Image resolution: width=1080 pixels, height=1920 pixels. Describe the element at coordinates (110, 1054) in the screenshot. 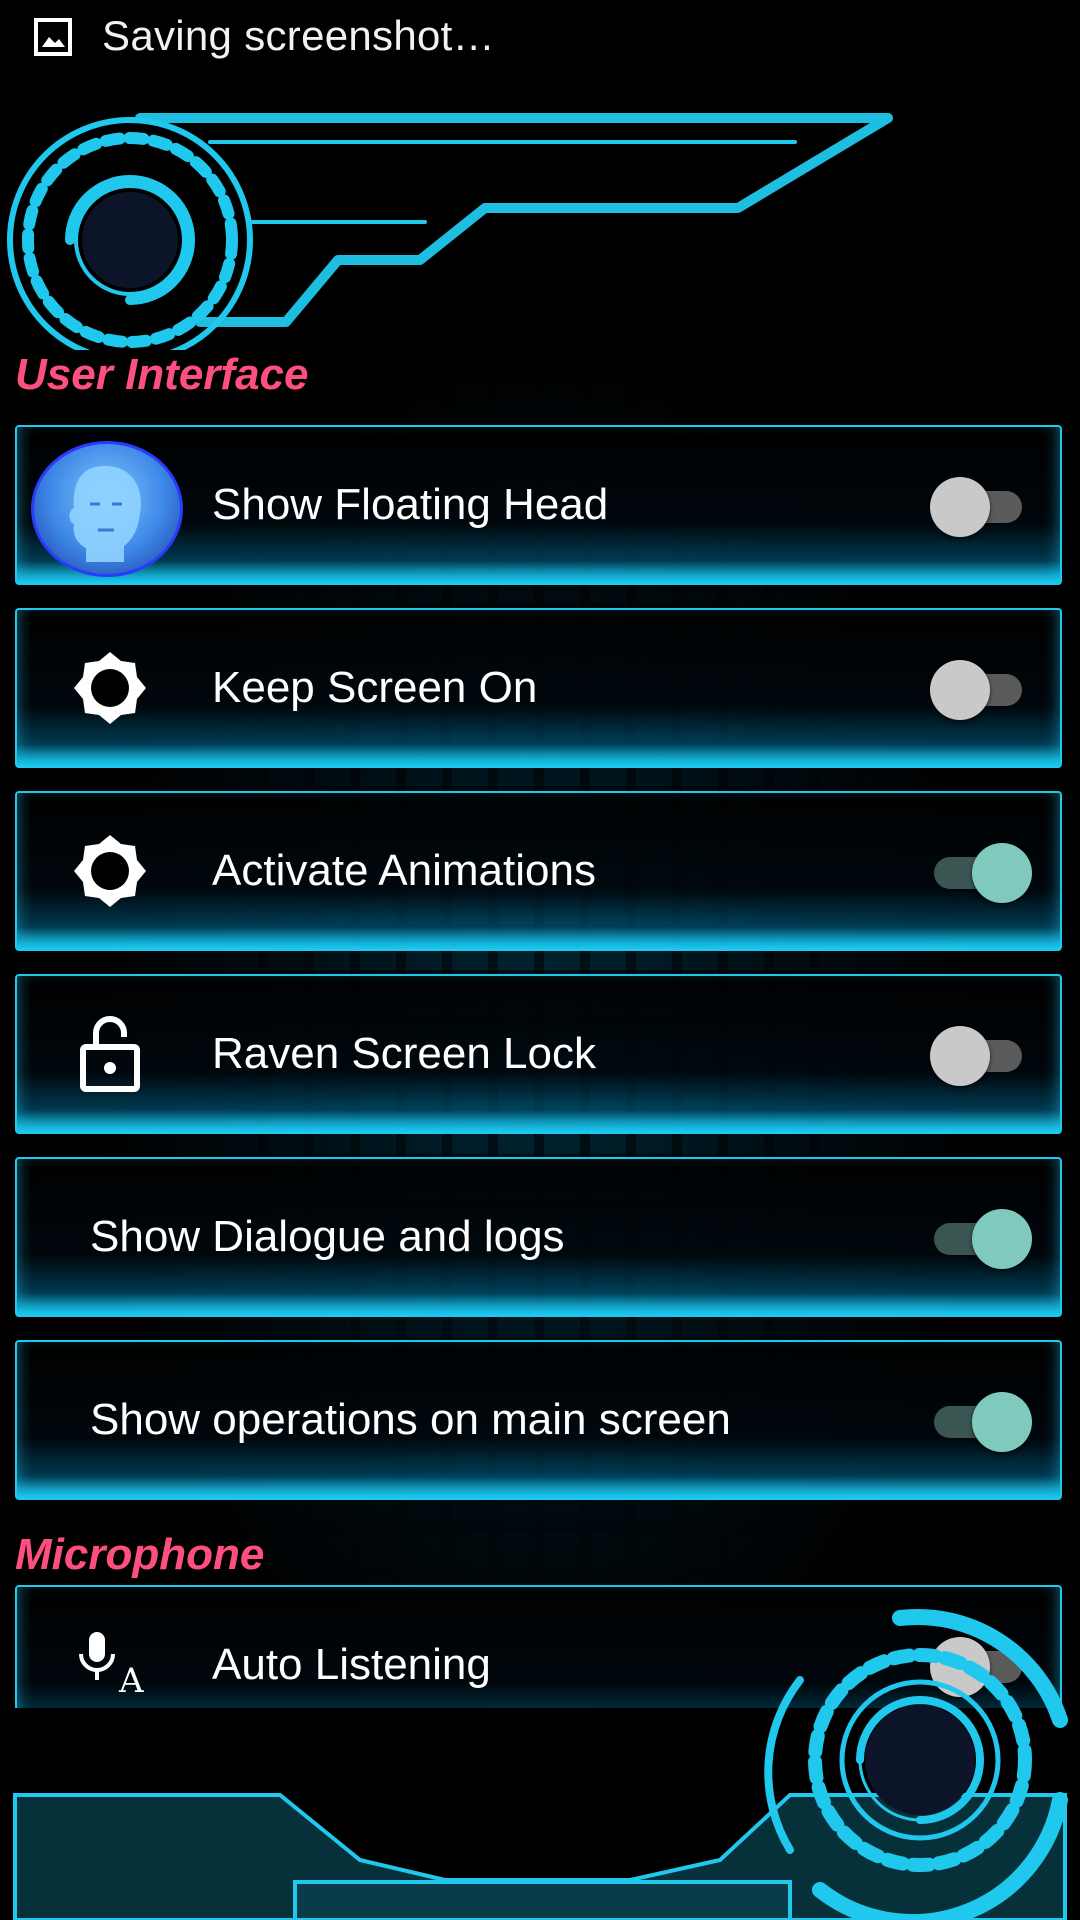

I see `lock-open-icon` at that location.